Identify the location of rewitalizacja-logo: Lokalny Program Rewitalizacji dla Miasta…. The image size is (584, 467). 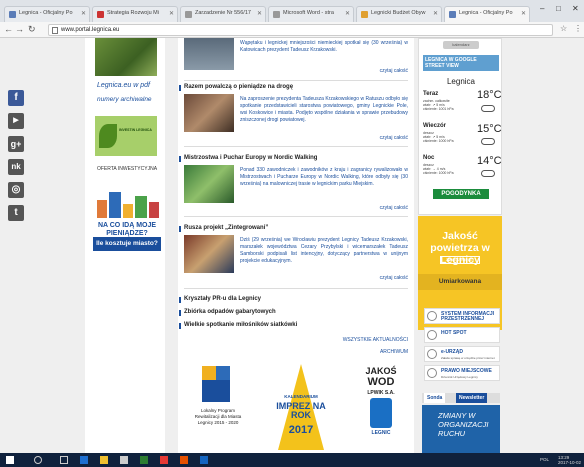
(218, 406).